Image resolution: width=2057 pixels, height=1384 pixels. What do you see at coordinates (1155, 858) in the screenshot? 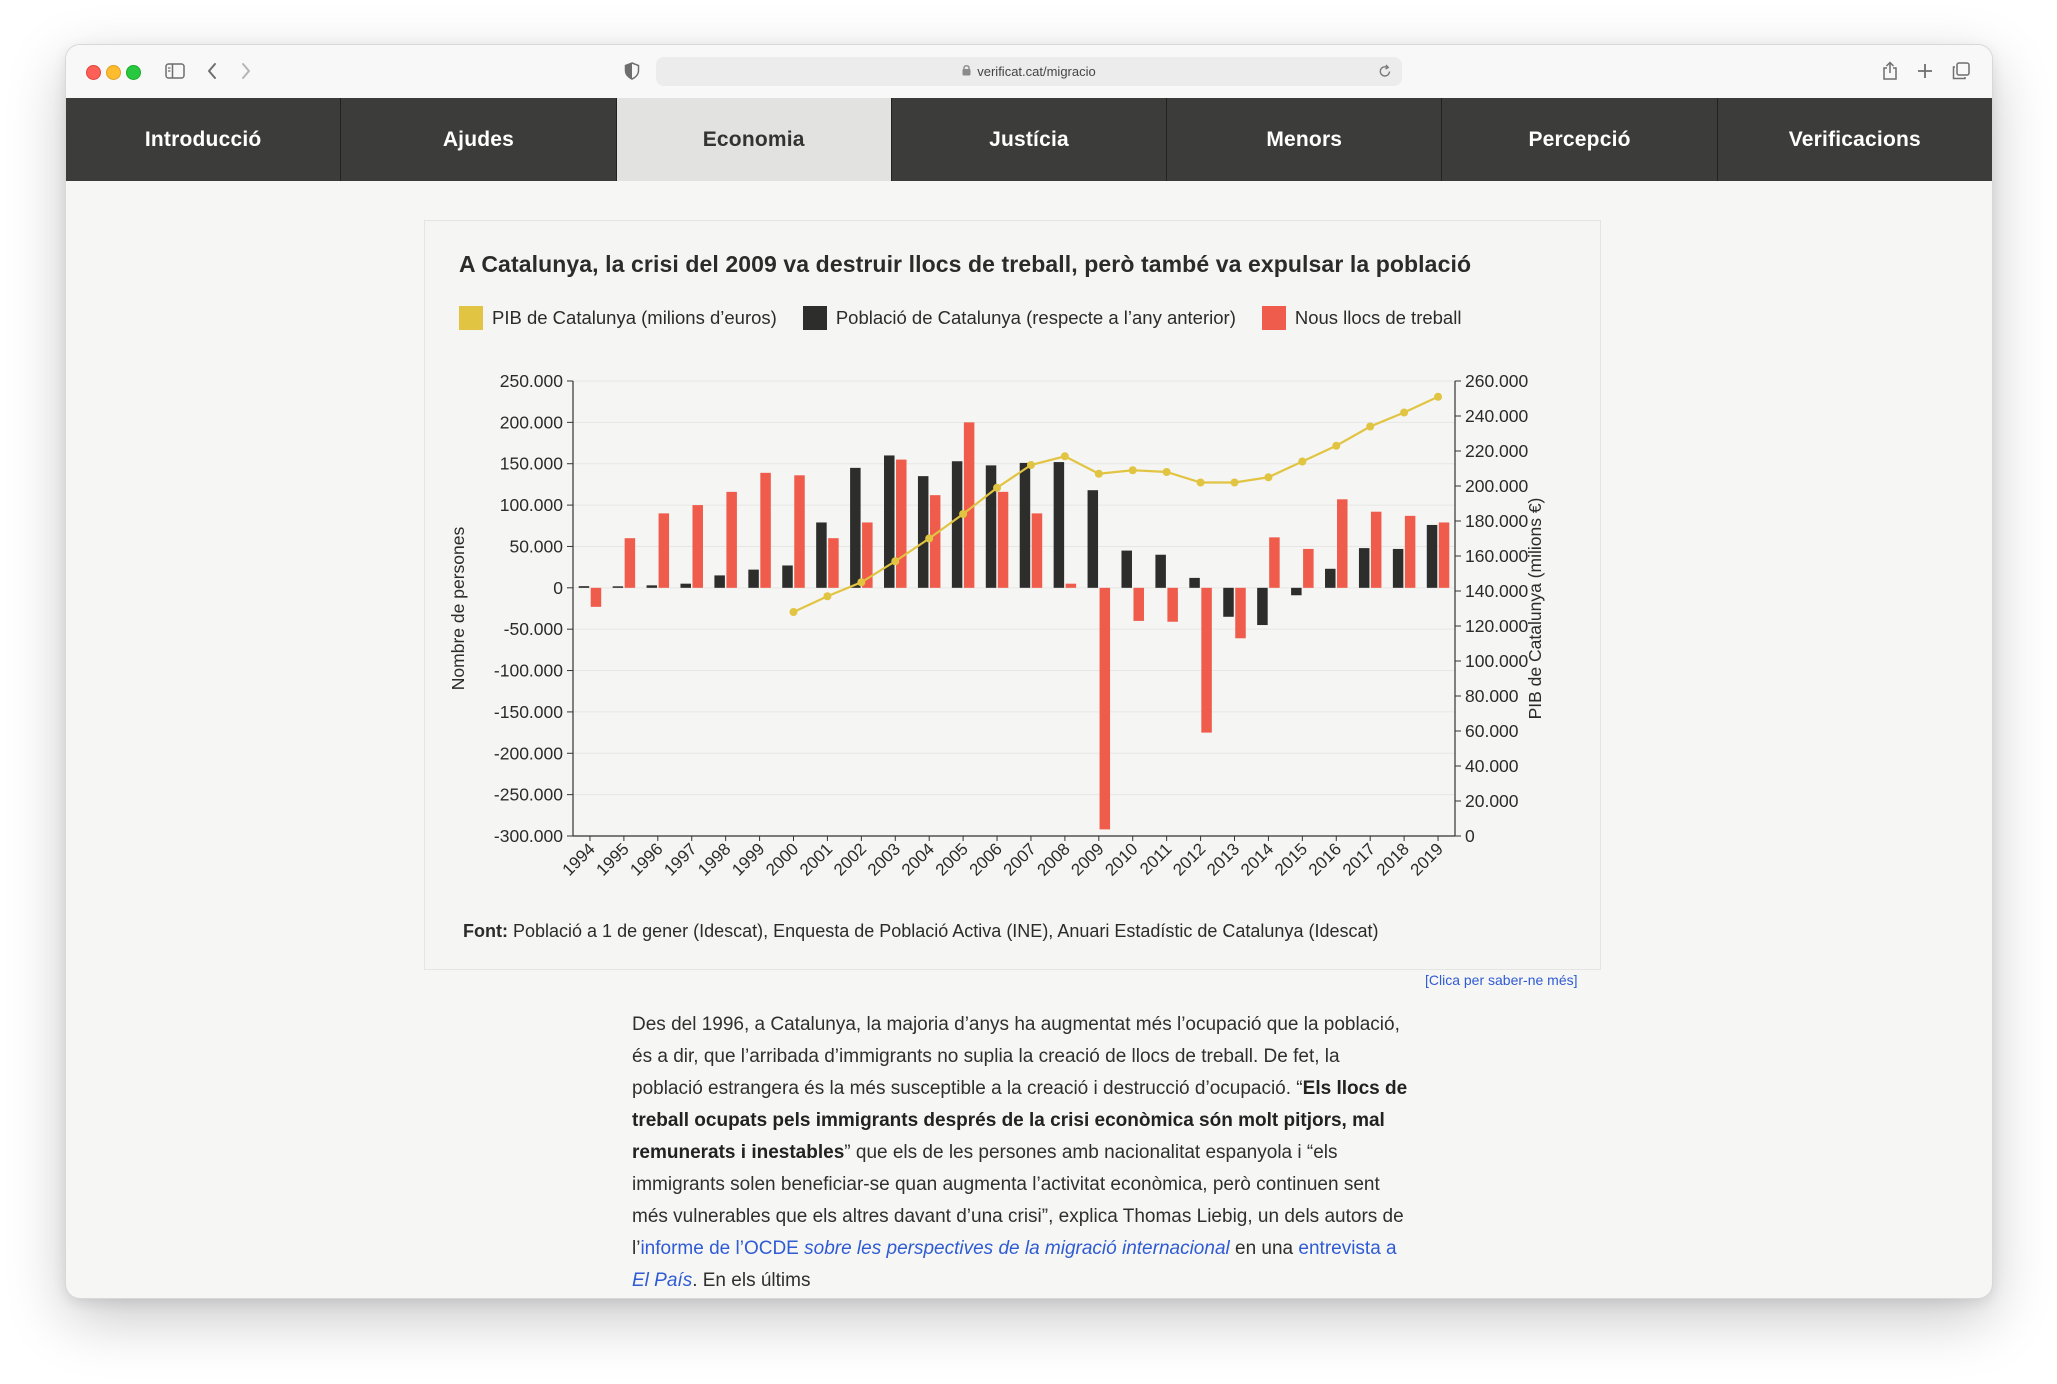
I see `x-tick-label: 2011` at bounding box center [1155, 858].